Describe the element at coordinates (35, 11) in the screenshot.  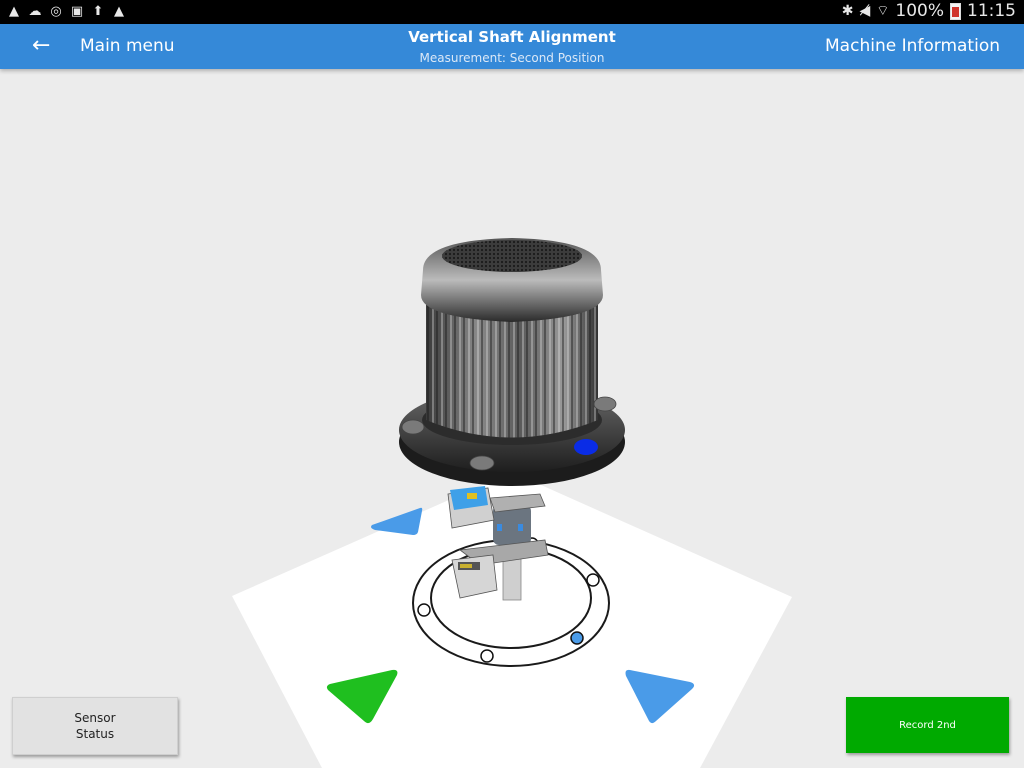
I see `cloud-icon: ☁` at that location.